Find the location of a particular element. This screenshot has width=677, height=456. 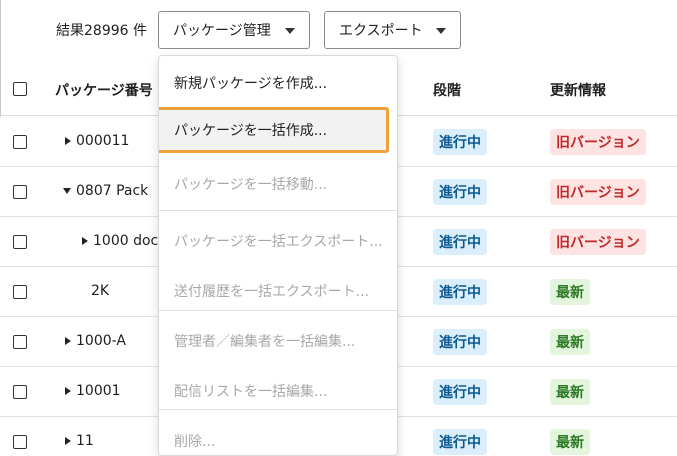

package-management-label: パッケージ管理 is located at coordinates (222, 31).